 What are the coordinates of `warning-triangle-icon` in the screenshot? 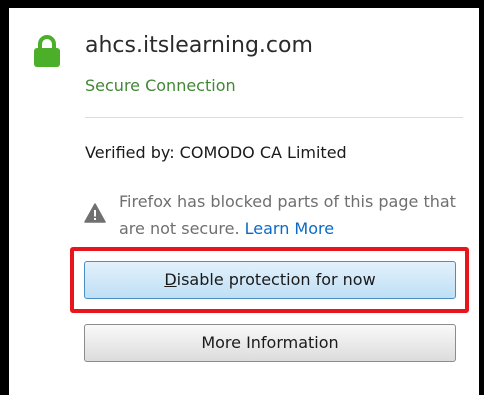 It's located at (95, 213).